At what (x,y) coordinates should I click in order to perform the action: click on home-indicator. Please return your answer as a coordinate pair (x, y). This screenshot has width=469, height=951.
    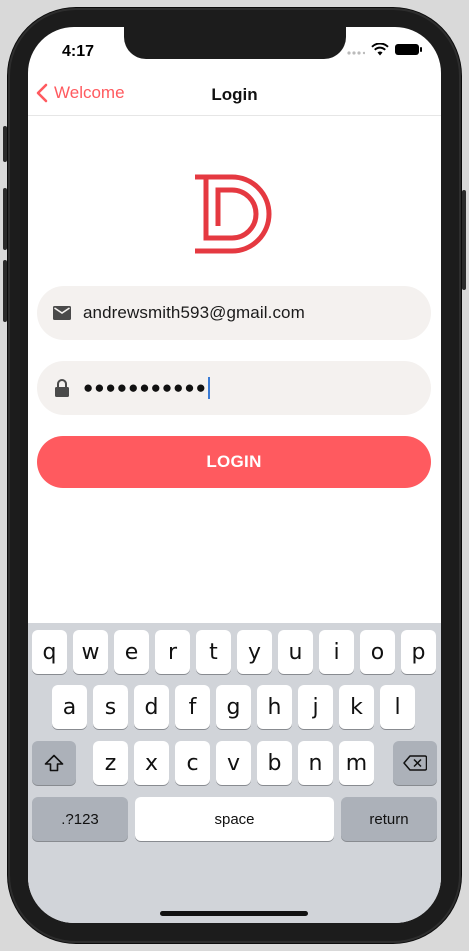
    Looking at the image, I should click on (234, 913).